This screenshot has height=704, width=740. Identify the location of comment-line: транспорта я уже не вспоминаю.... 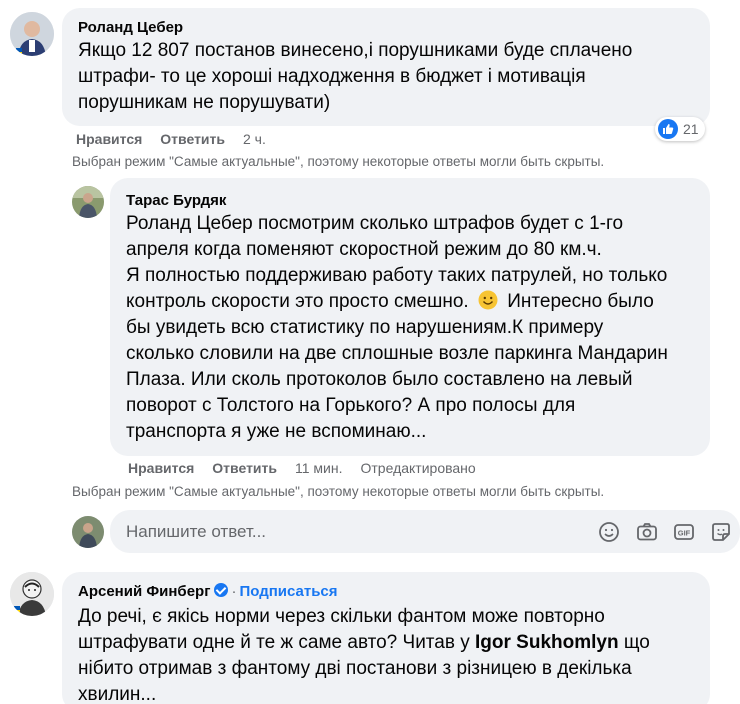
(276, 431).